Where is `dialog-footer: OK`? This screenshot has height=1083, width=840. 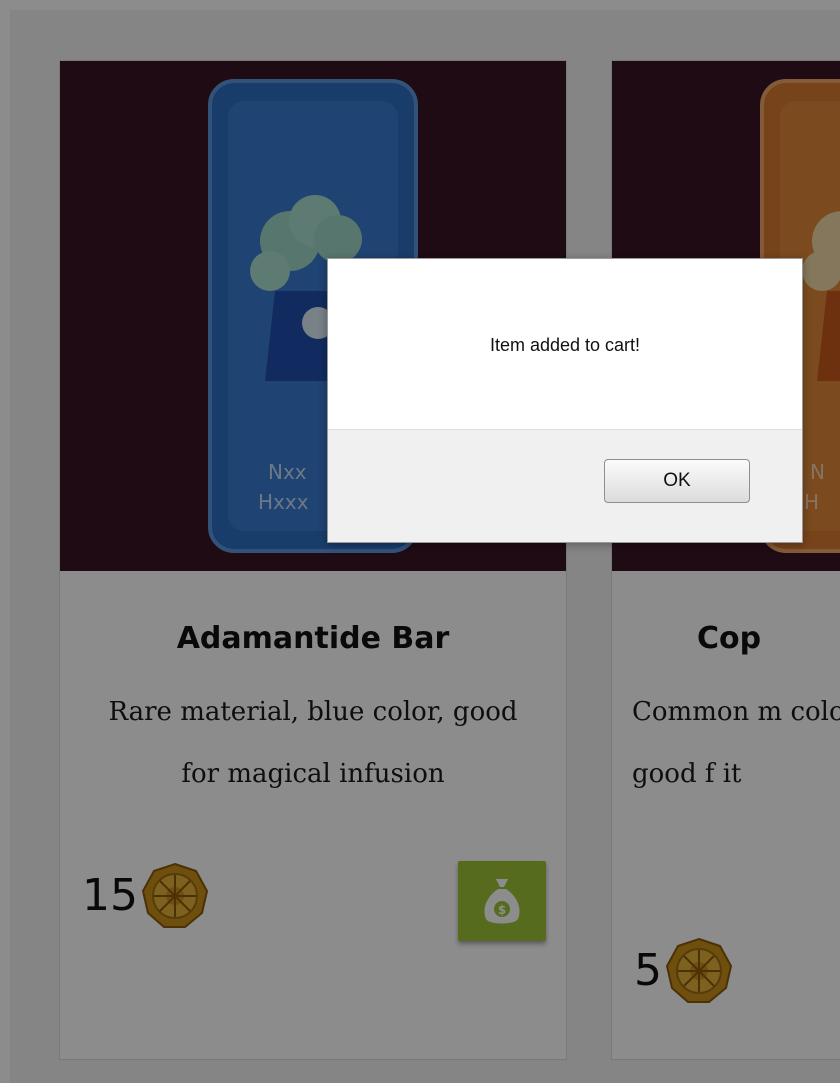
dialog-footer: OK is located at coordinates (565, 485).